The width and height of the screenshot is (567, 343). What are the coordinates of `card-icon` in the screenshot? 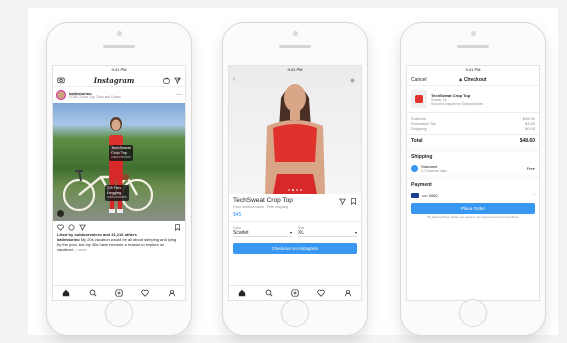 It's located at (415, 195).